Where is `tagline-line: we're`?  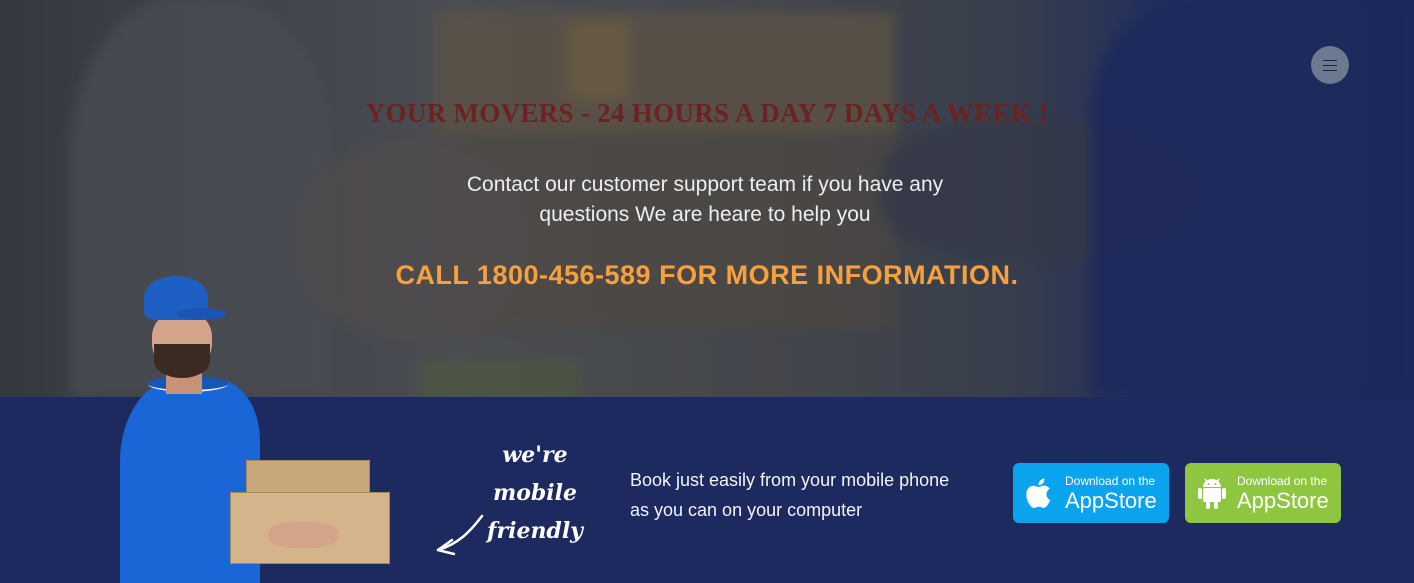 tagline-line: we're is located at coordinates (535, 455).